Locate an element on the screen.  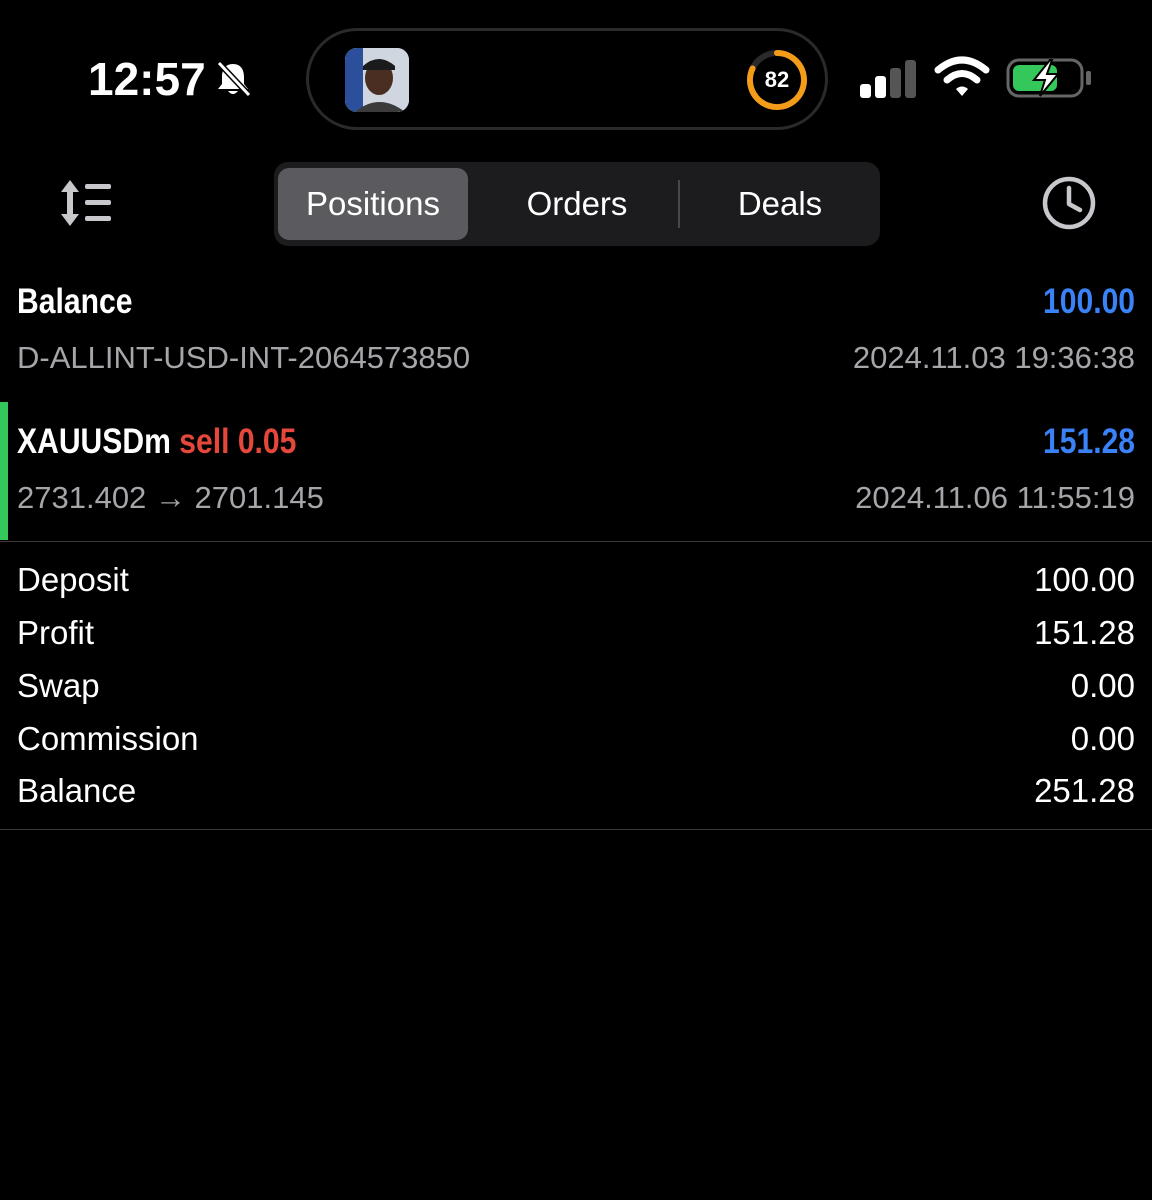
summary-balance: Balance 251.28 is located at coordinates (576, 798).